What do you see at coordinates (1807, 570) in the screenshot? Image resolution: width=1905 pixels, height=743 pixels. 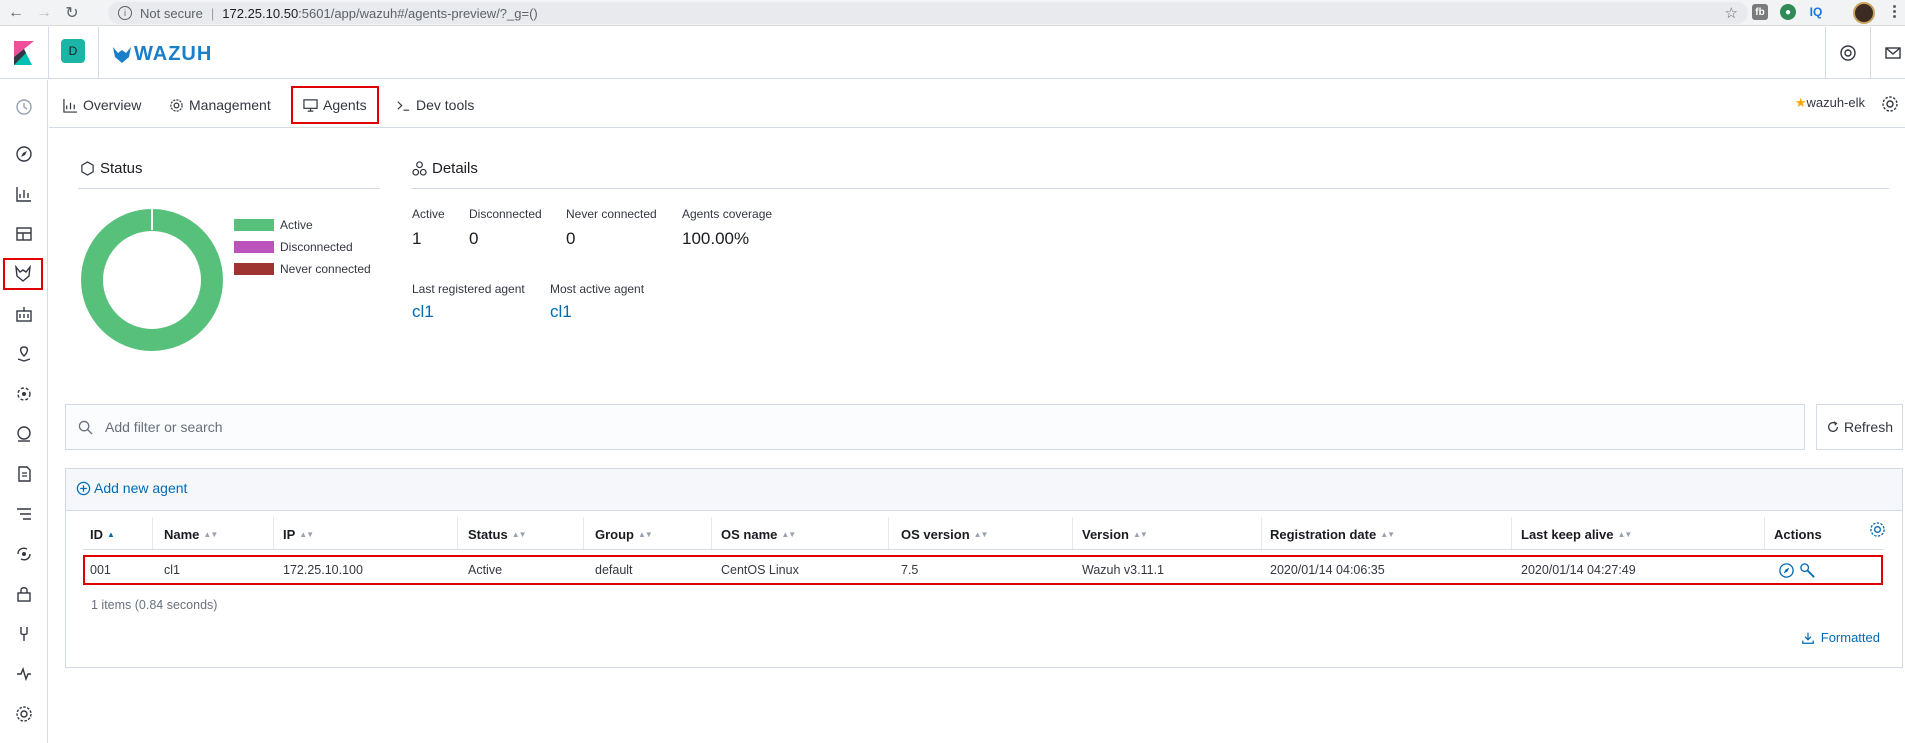 I see `configuration-wrench-icon` at bounding box center [1807, 570].